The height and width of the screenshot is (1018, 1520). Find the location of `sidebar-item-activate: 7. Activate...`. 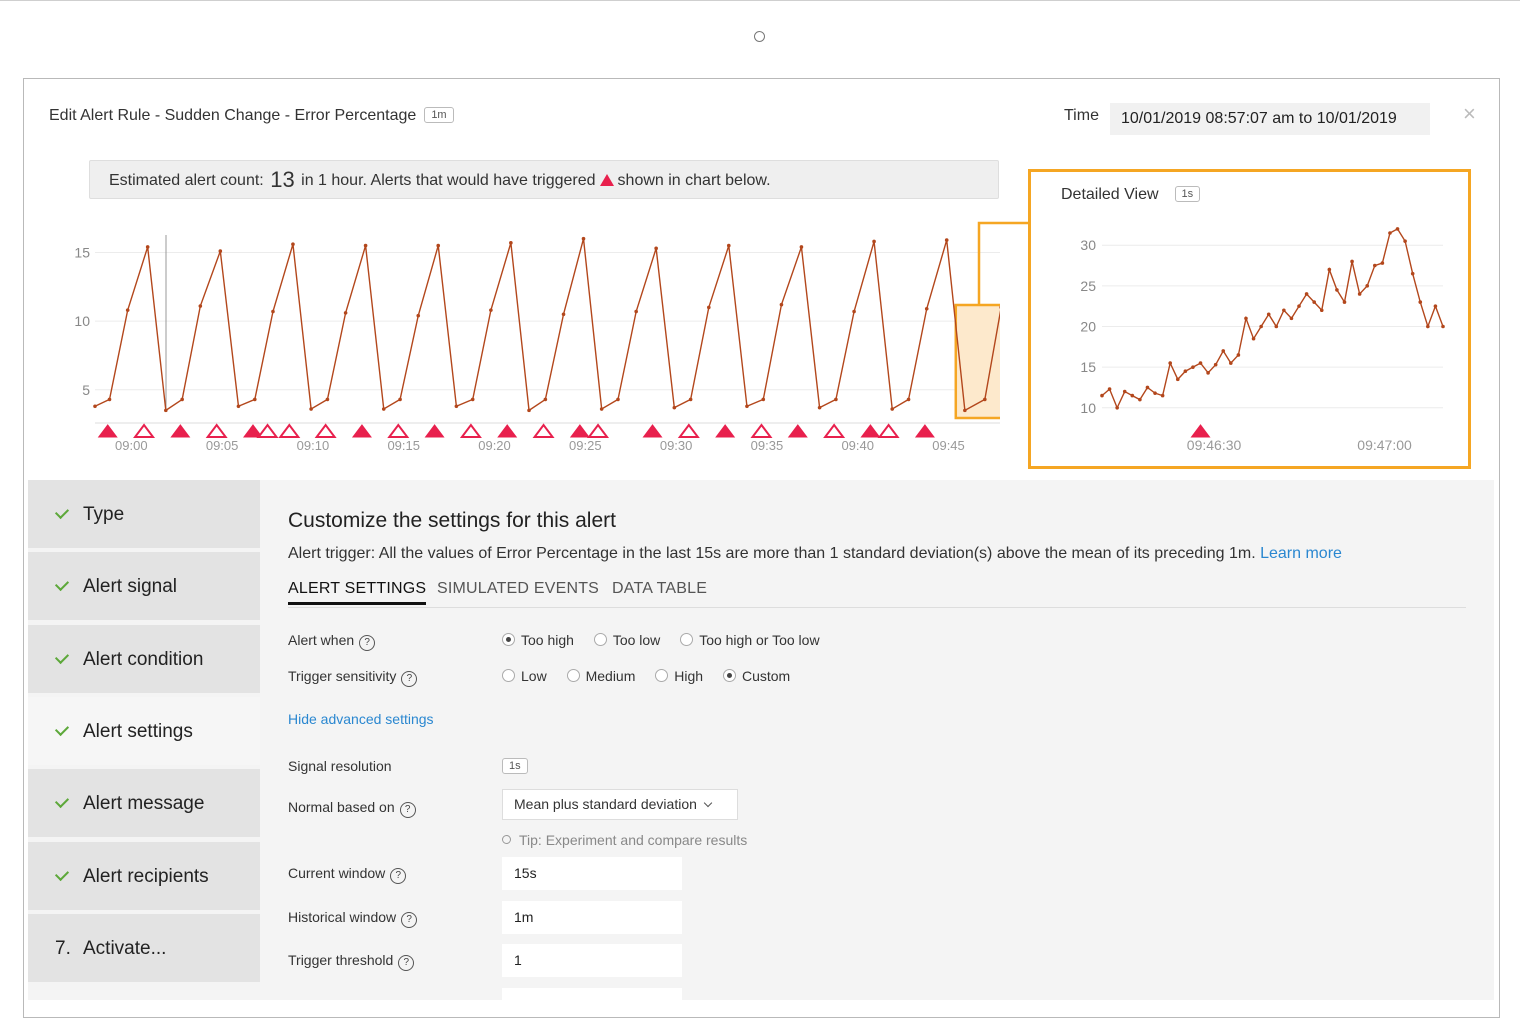

sidebar-item-activate: 7. Activate... is located at coordinates (144, 948).